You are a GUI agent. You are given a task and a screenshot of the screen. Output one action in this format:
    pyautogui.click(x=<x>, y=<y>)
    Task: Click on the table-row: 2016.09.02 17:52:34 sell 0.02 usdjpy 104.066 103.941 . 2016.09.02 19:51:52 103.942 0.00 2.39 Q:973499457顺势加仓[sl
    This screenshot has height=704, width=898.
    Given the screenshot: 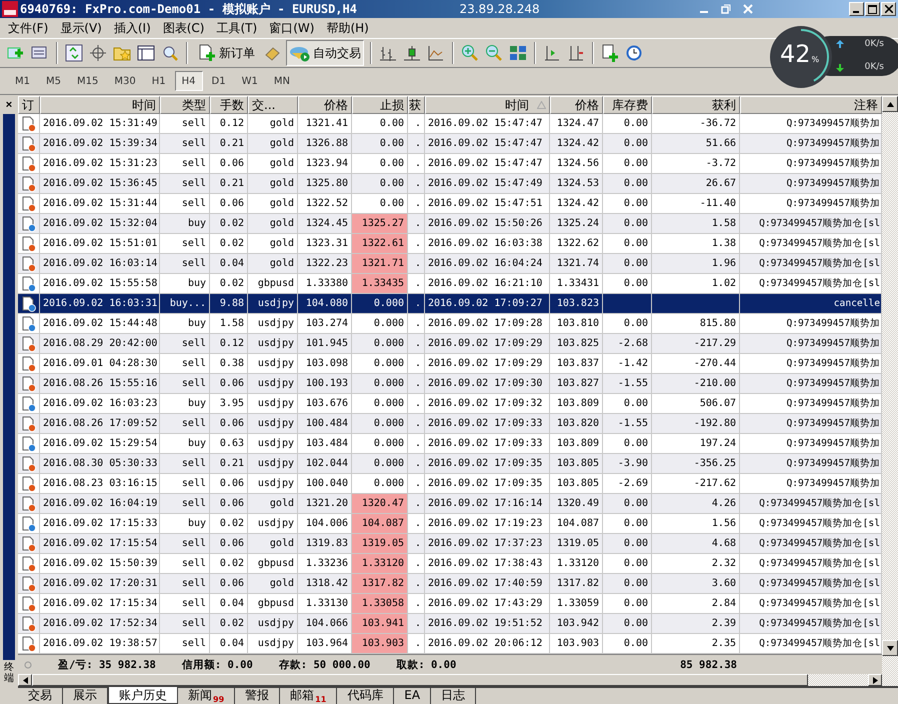 What is the action you would take?
    pyautogui.click(x=450, y=624)
    